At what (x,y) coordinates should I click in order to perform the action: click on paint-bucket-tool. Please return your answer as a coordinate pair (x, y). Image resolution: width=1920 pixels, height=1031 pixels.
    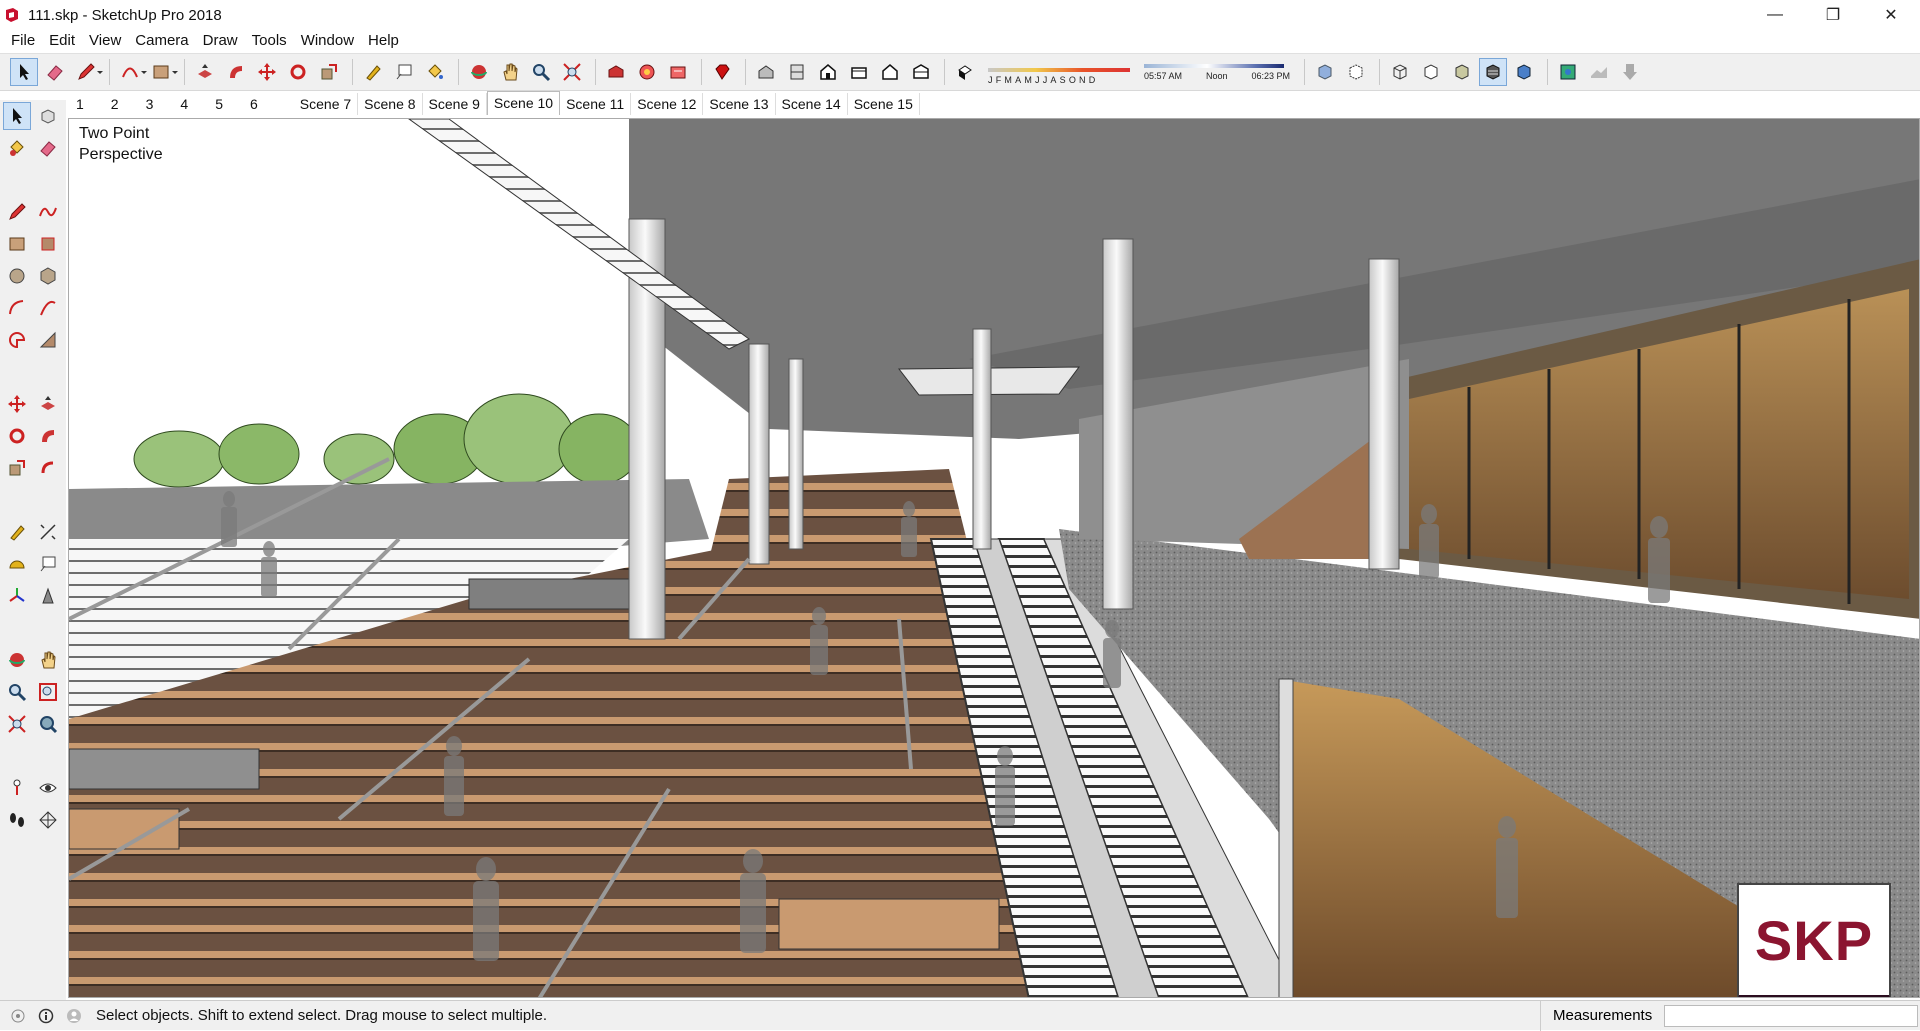
    Looking at the image, I should click on (17, 148).